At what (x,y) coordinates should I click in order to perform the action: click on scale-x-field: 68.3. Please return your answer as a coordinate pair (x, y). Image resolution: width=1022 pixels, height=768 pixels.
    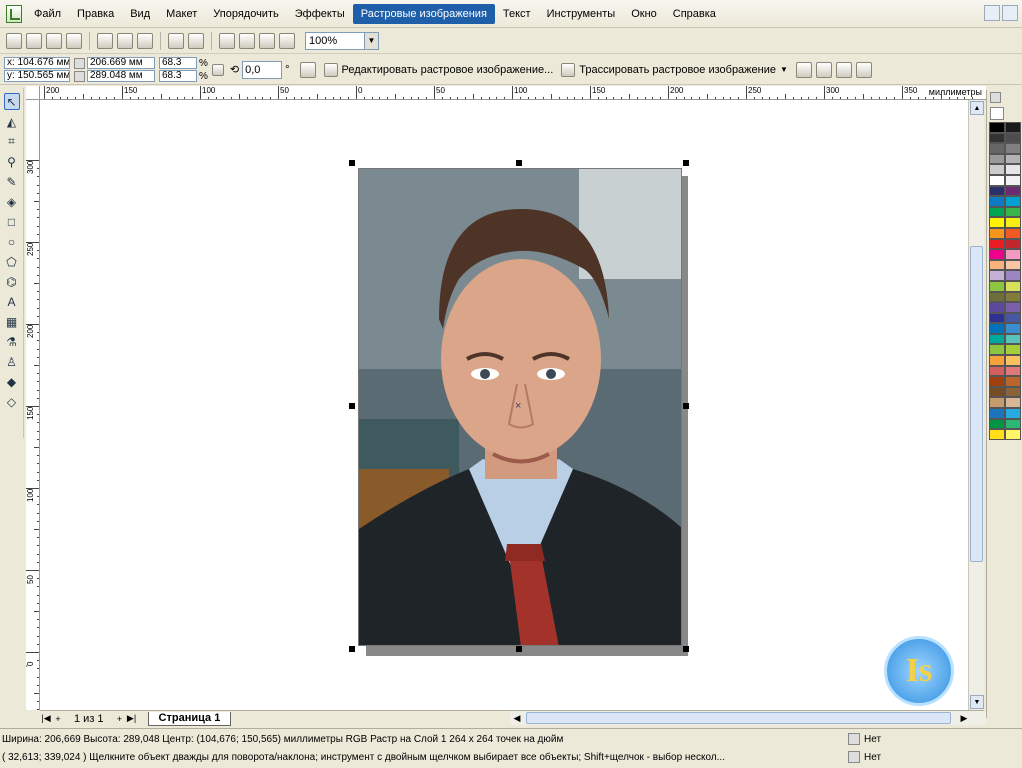
    Looking at the image, I should click on (178, 63).